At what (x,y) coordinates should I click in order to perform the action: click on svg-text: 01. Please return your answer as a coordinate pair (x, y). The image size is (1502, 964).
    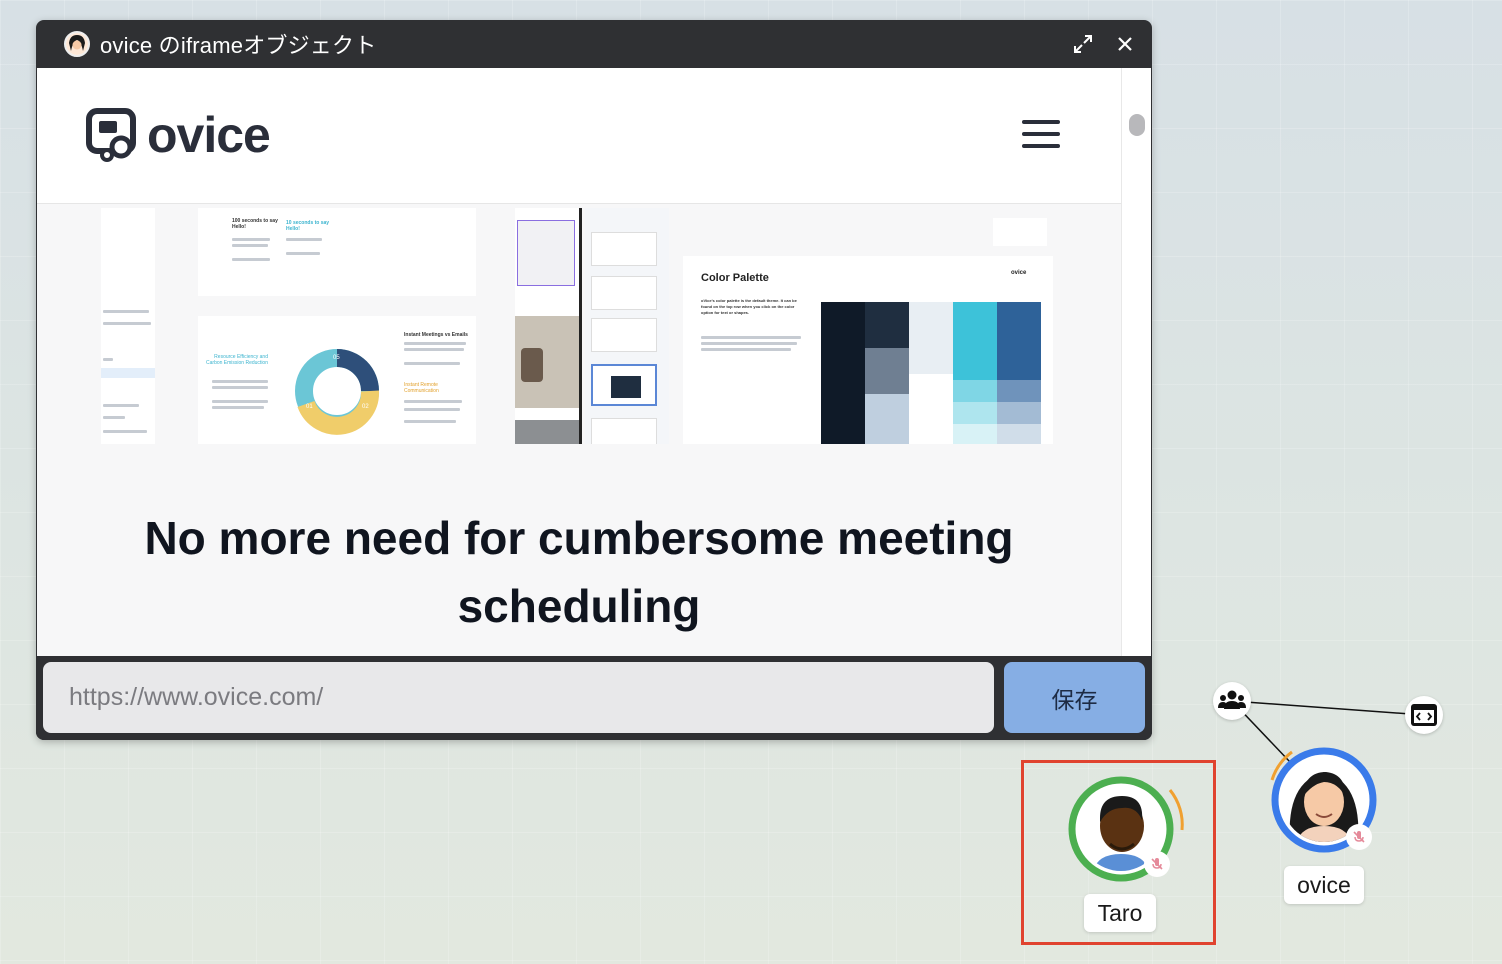
    Looking at the image, I should click on (309, 407).